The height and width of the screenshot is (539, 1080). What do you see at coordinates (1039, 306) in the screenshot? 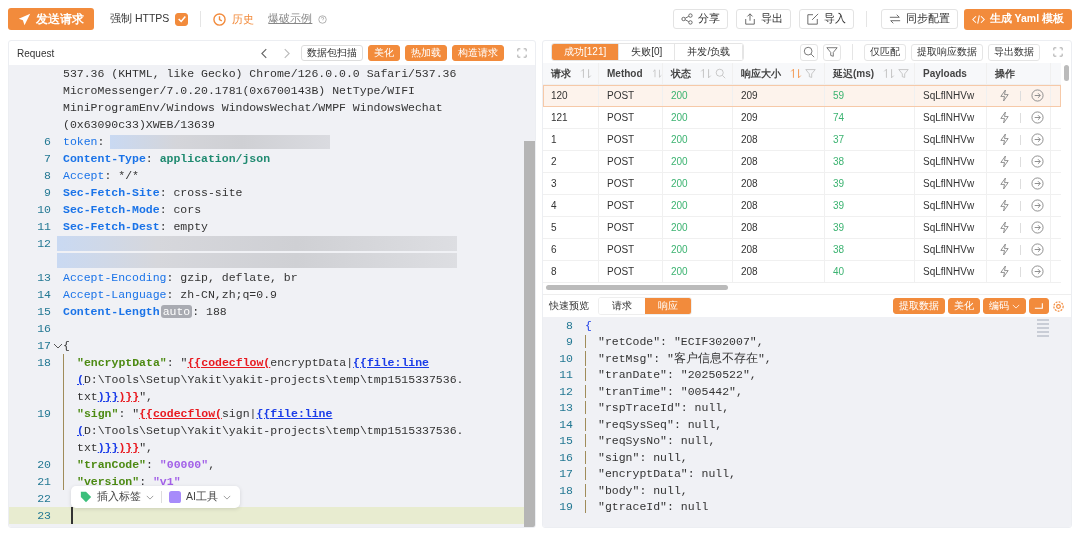
I see `newline-button` at bounding box center [1039, 306].